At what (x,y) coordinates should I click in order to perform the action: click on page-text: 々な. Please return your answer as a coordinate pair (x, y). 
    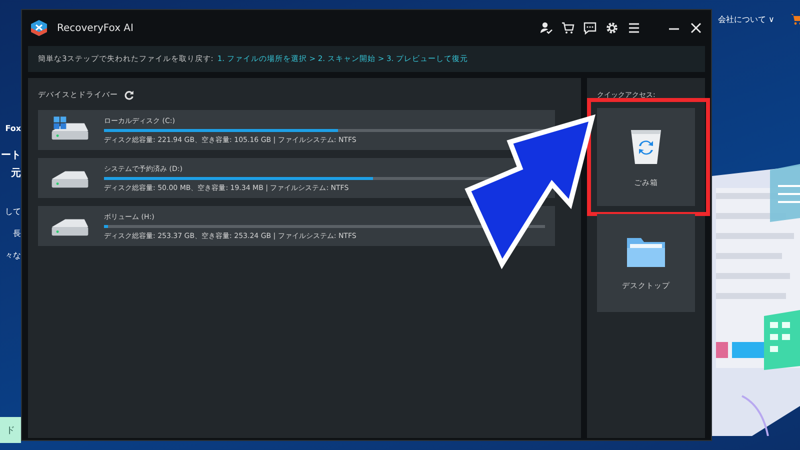
    Looking at the image, I should click on (12, 256).